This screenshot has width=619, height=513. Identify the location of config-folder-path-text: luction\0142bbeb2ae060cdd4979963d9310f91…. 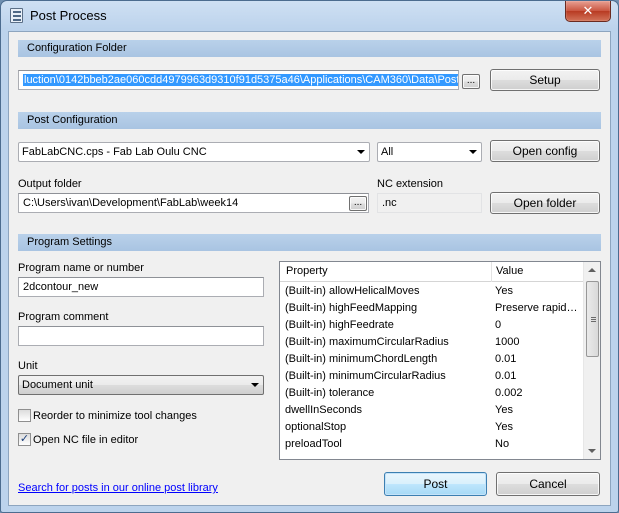
(240, 80).